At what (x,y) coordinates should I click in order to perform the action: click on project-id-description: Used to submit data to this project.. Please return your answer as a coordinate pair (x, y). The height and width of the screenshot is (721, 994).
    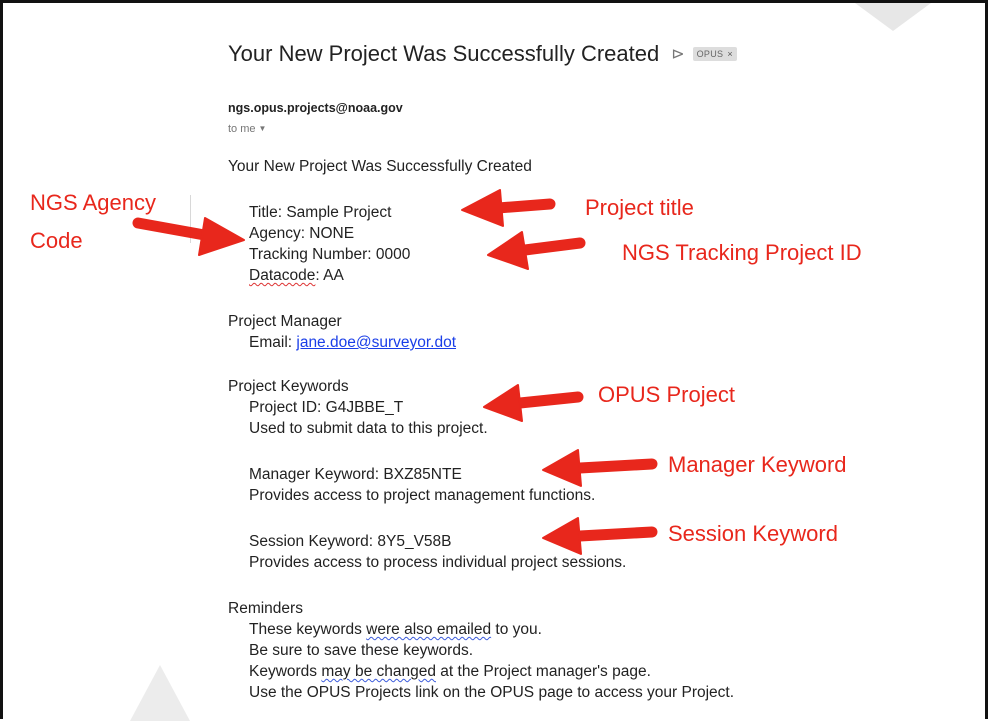
    Looking at the image, I should click on (368, 428).